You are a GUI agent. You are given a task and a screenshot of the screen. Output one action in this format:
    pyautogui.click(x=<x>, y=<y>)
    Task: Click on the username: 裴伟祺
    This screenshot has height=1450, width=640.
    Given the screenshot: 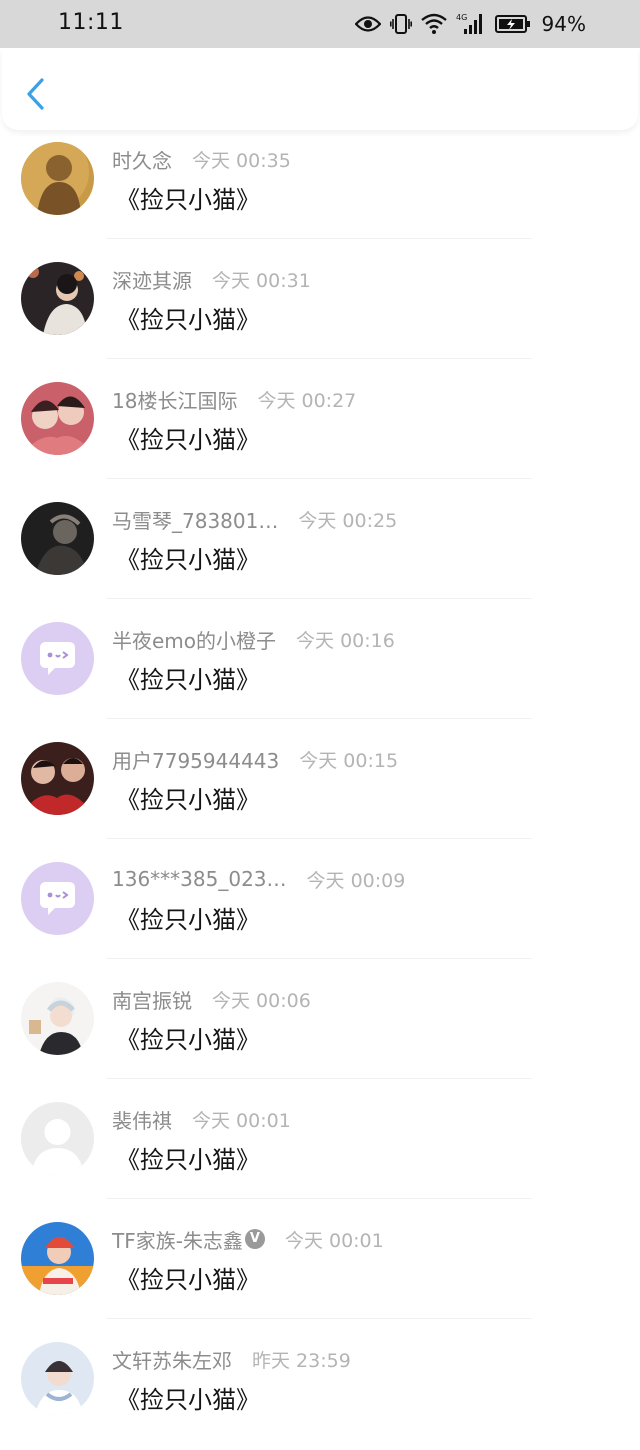 What is the action you would take?
    pyautogui.click(x=142, y=1119)
    